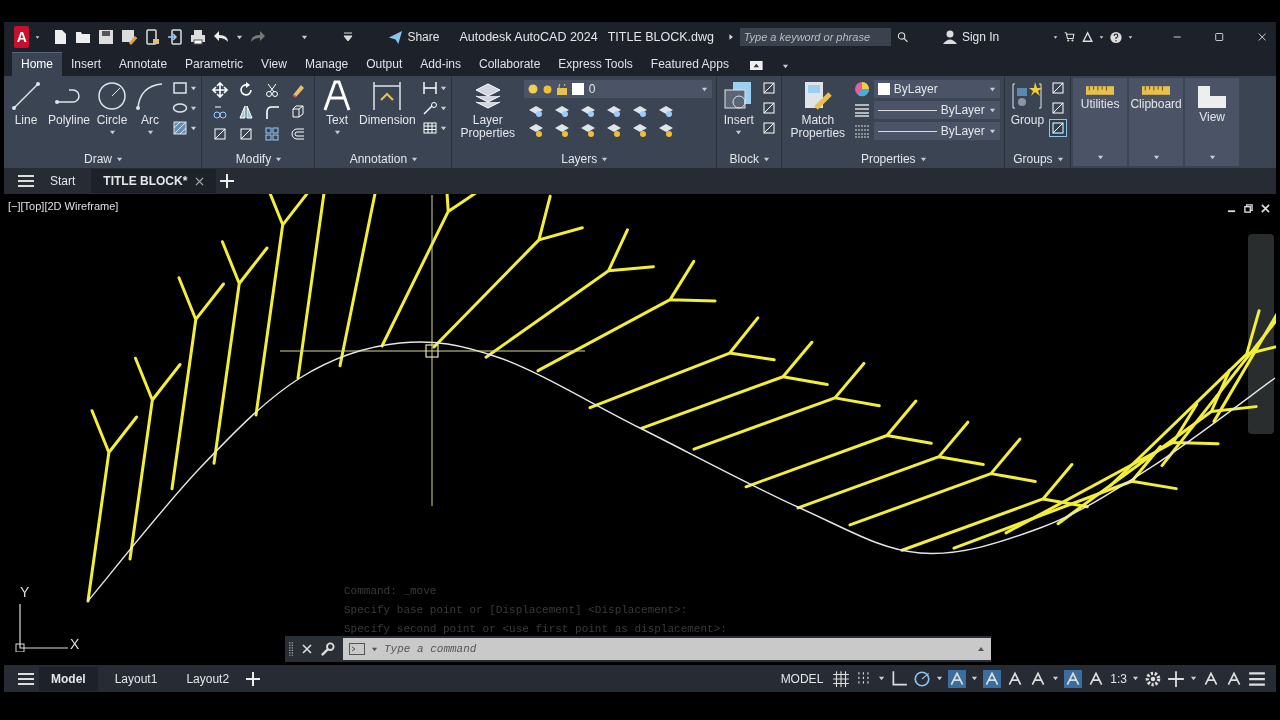  Describe the element at coordinates (143, 64) in the screenshot. I see `ribbon-tab: Annotate` at that location.